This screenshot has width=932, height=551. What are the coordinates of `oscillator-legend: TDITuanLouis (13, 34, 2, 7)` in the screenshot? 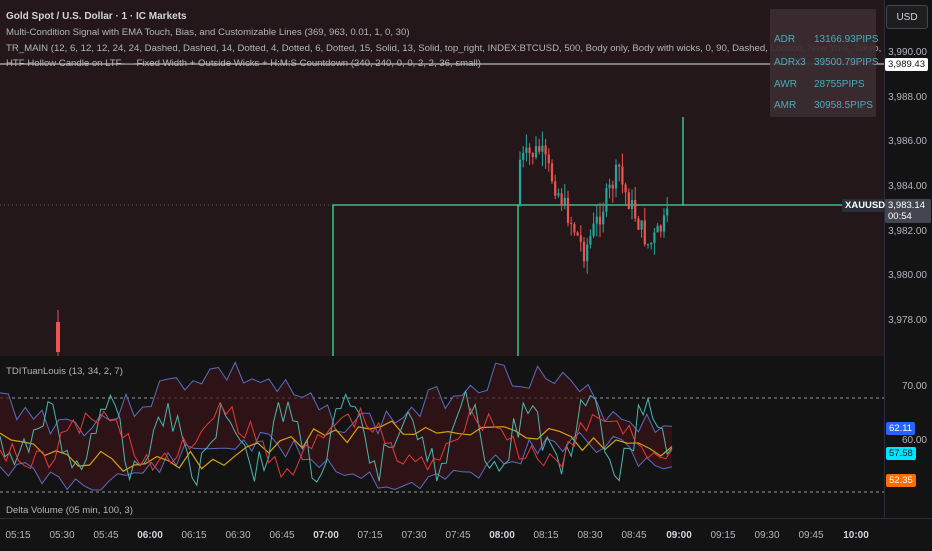 It's located at (64, 371).